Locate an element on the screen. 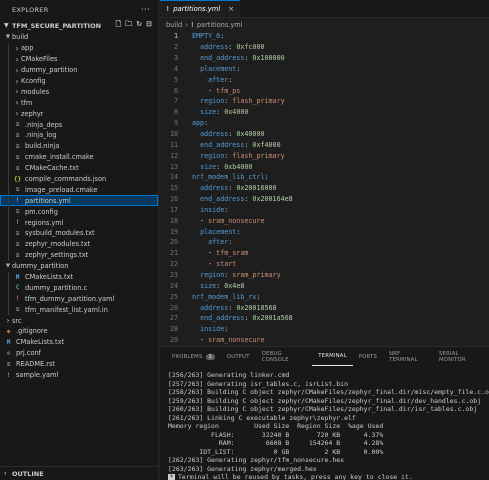 The height and width of the screenshot is (480, 489). collapse-all-icon: ⊟ is located at coordinates (149, 25).